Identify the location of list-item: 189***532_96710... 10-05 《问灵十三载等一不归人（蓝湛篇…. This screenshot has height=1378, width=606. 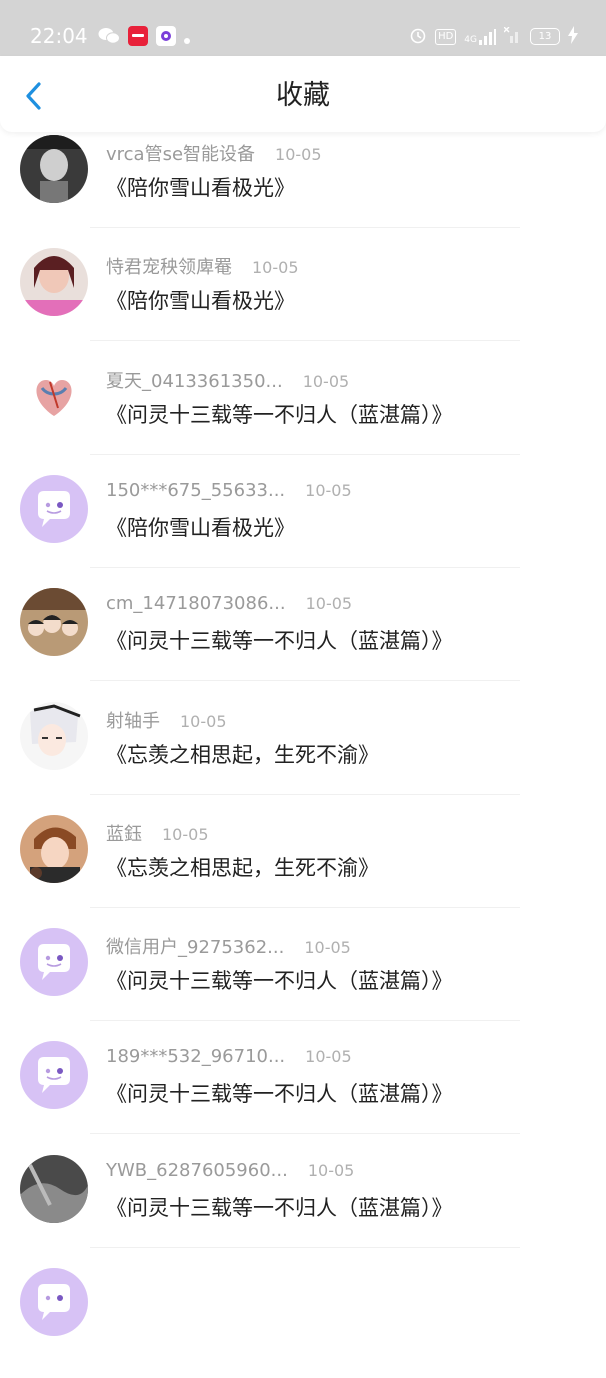
(303, 1094).